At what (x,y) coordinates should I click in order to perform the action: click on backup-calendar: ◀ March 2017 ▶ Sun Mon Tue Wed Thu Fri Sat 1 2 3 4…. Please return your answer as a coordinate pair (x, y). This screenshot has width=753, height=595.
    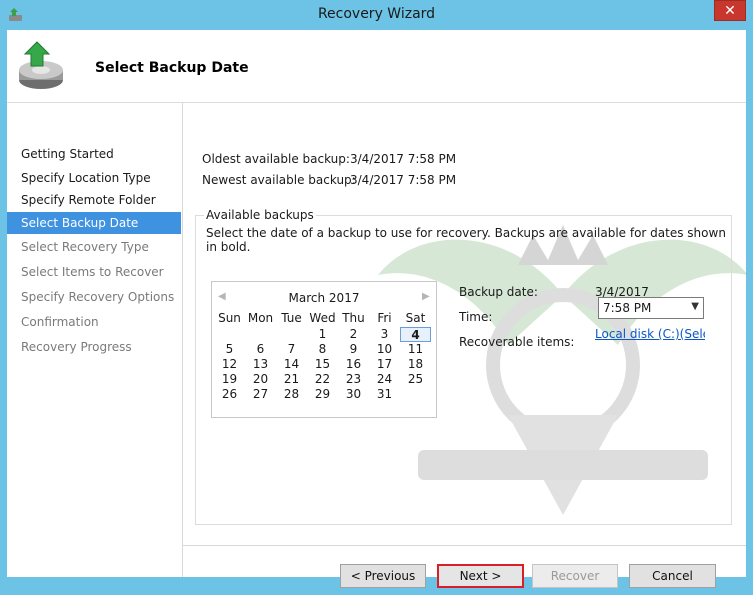
    Looking at the image, I should click on (324, 349).